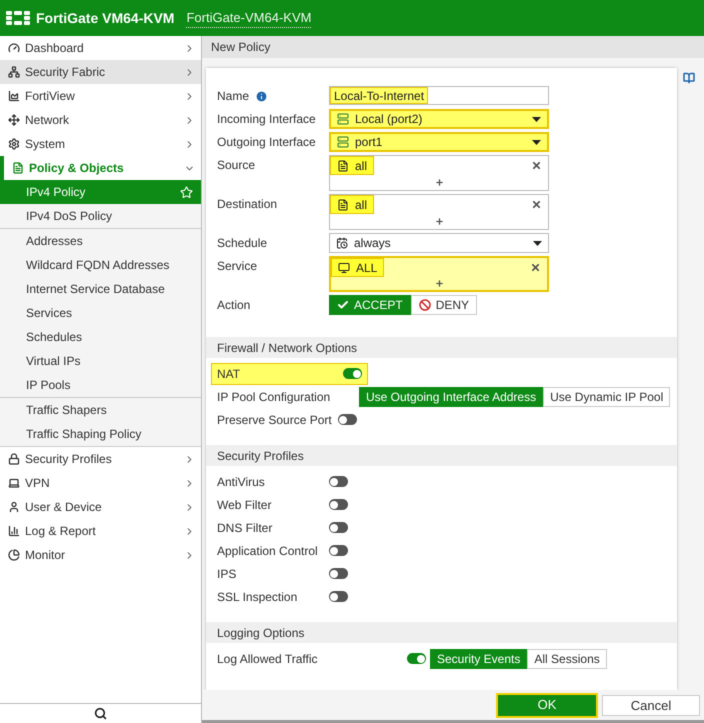  Describe the element at coordinates (245, 528) in the screenshot. I see `setting-label: DNS Filter` at that location.